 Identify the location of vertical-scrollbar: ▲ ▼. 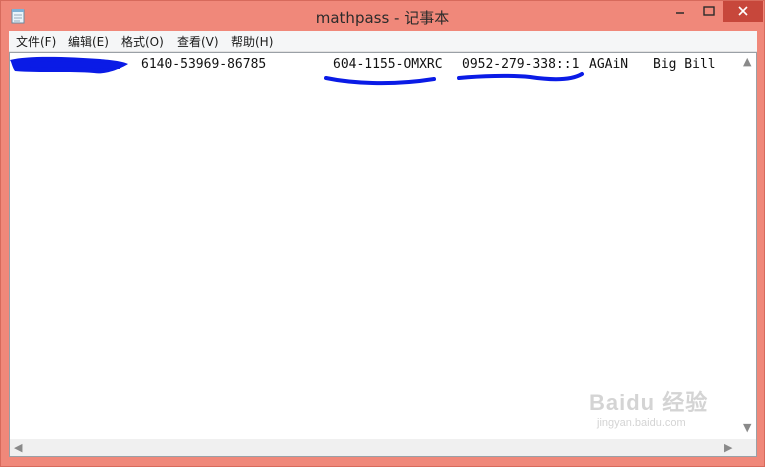
(747, 246).